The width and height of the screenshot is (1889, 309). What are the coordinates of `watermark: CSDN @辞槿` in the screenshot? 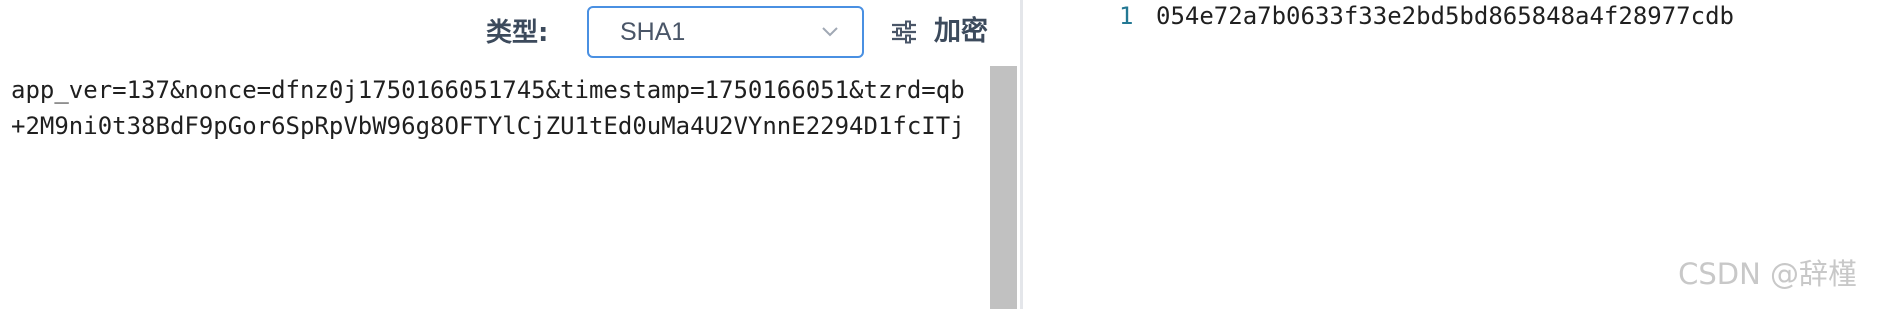 It's located at (1767, 274).